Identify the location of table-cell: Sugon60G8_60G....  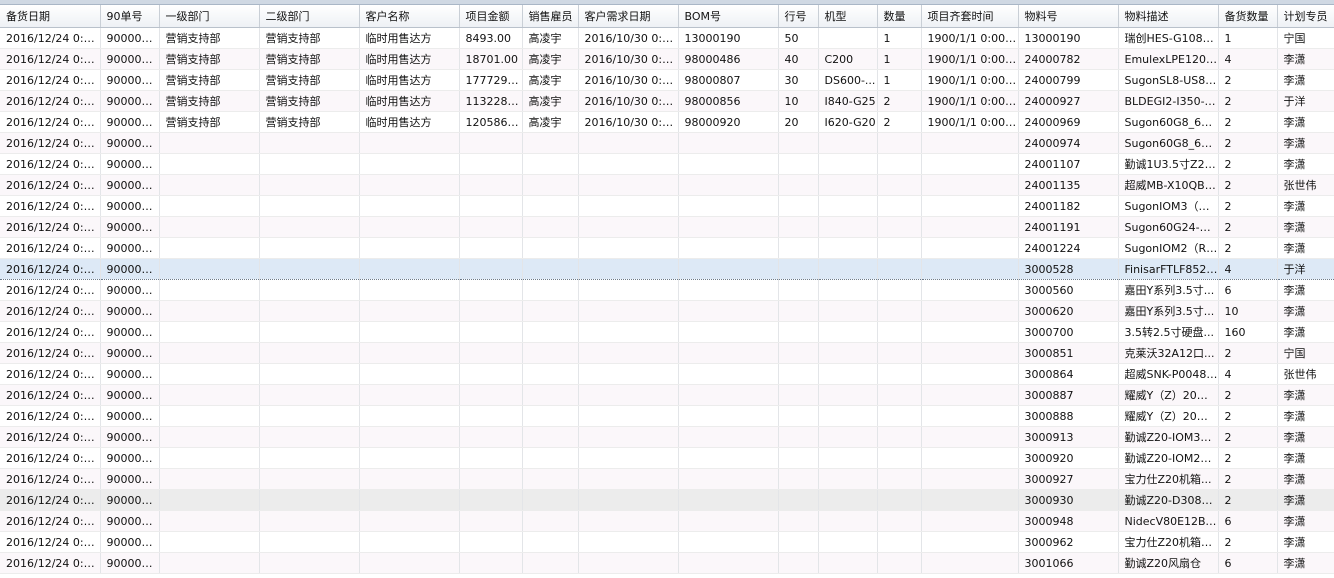
(1168, 143).